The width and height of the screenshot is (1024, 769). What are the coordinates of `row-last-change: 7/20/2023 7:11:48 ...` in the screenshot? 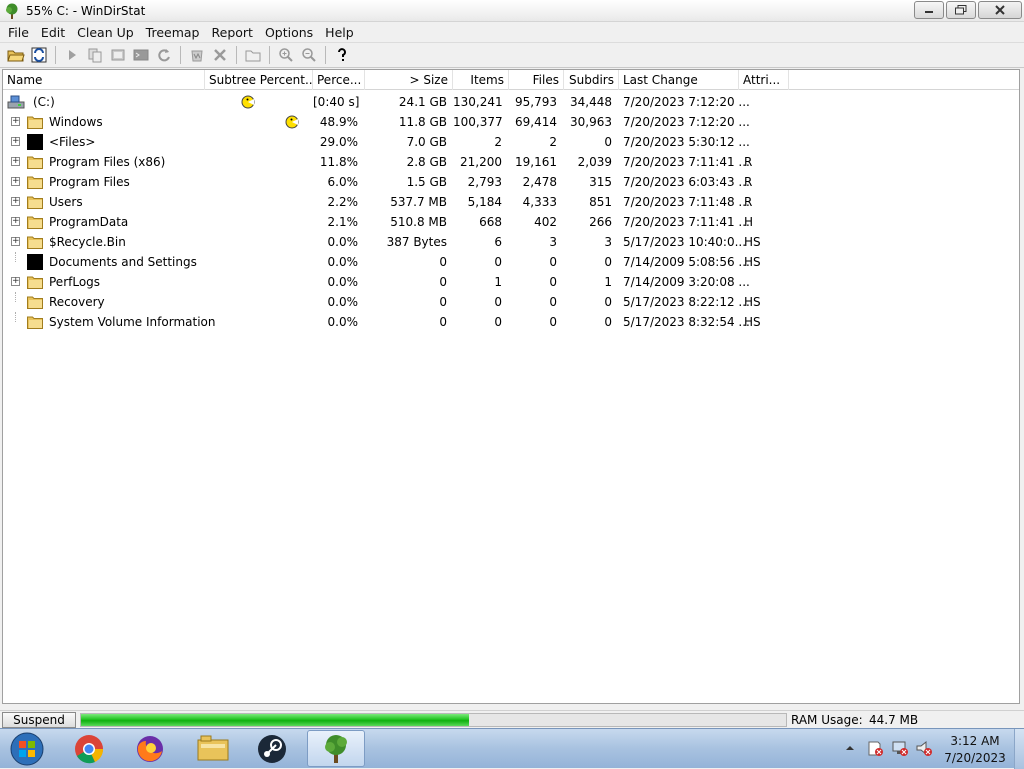 It's located at (686, 202).